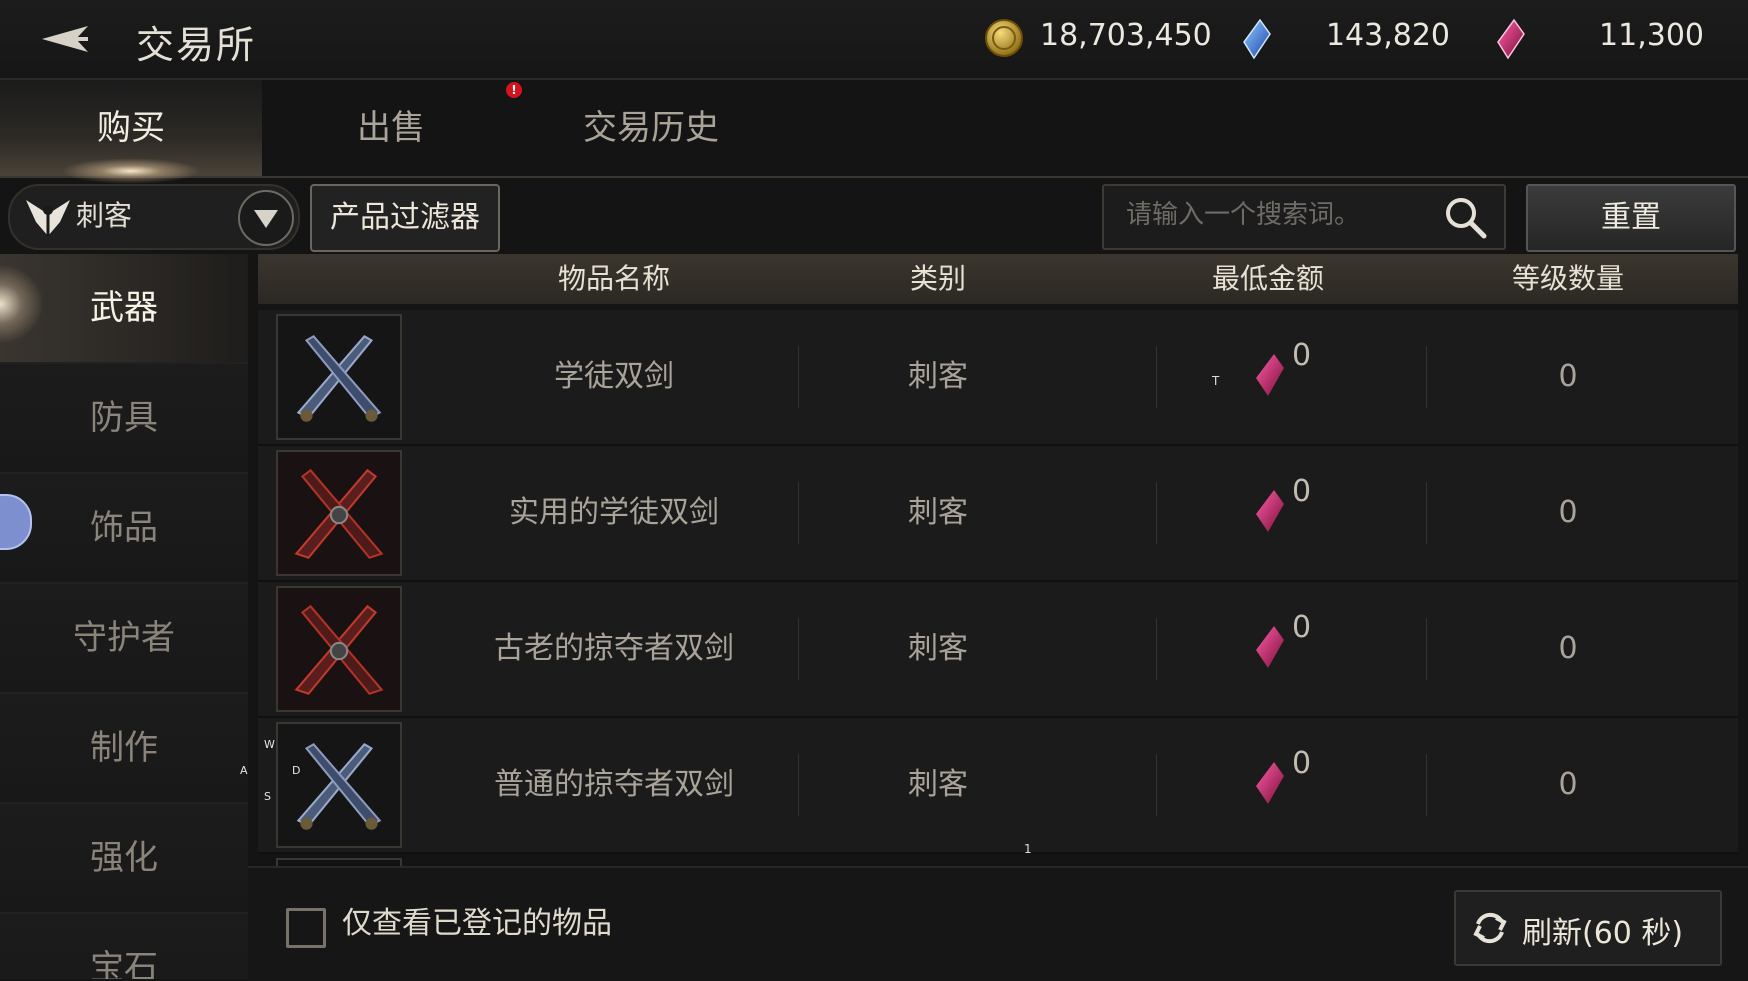 This screenshot has height=981, width=1748. What do you see at coordinates (998, 279) in the screenshot?
I see `table-header: 物品名称 类别 最低金额 等级数量` at bounding box center [998, 279].